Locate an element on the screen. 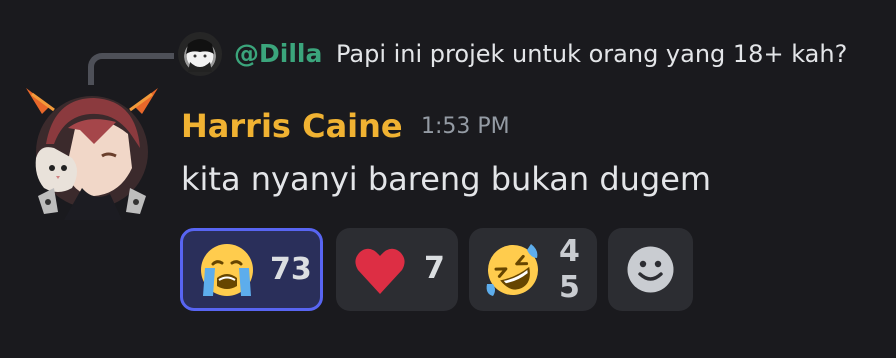  reaction-heart: 7 is located at coordinates (397, 269).